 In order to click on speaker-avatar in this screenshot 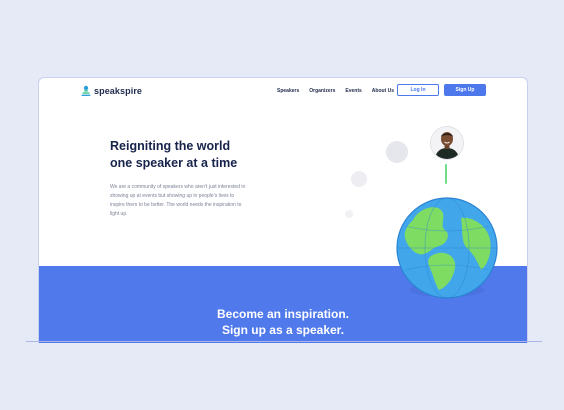, I will do `click(447, 143)`.